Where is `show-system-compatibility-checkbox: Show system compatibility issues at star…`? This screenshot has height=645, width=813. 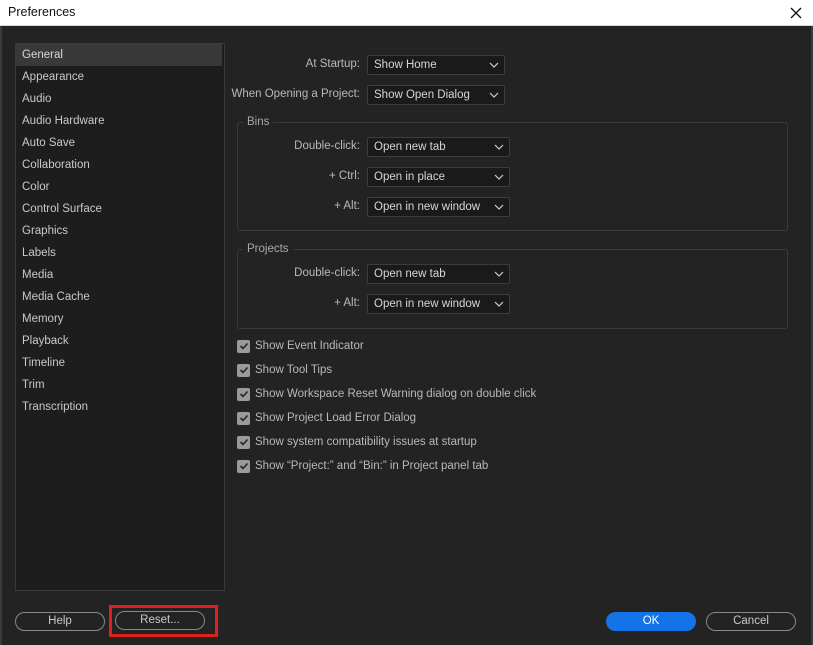 show-system-compatibility-checkbox: Show system compatibility issues at star… is located at coordinates (357, 442).